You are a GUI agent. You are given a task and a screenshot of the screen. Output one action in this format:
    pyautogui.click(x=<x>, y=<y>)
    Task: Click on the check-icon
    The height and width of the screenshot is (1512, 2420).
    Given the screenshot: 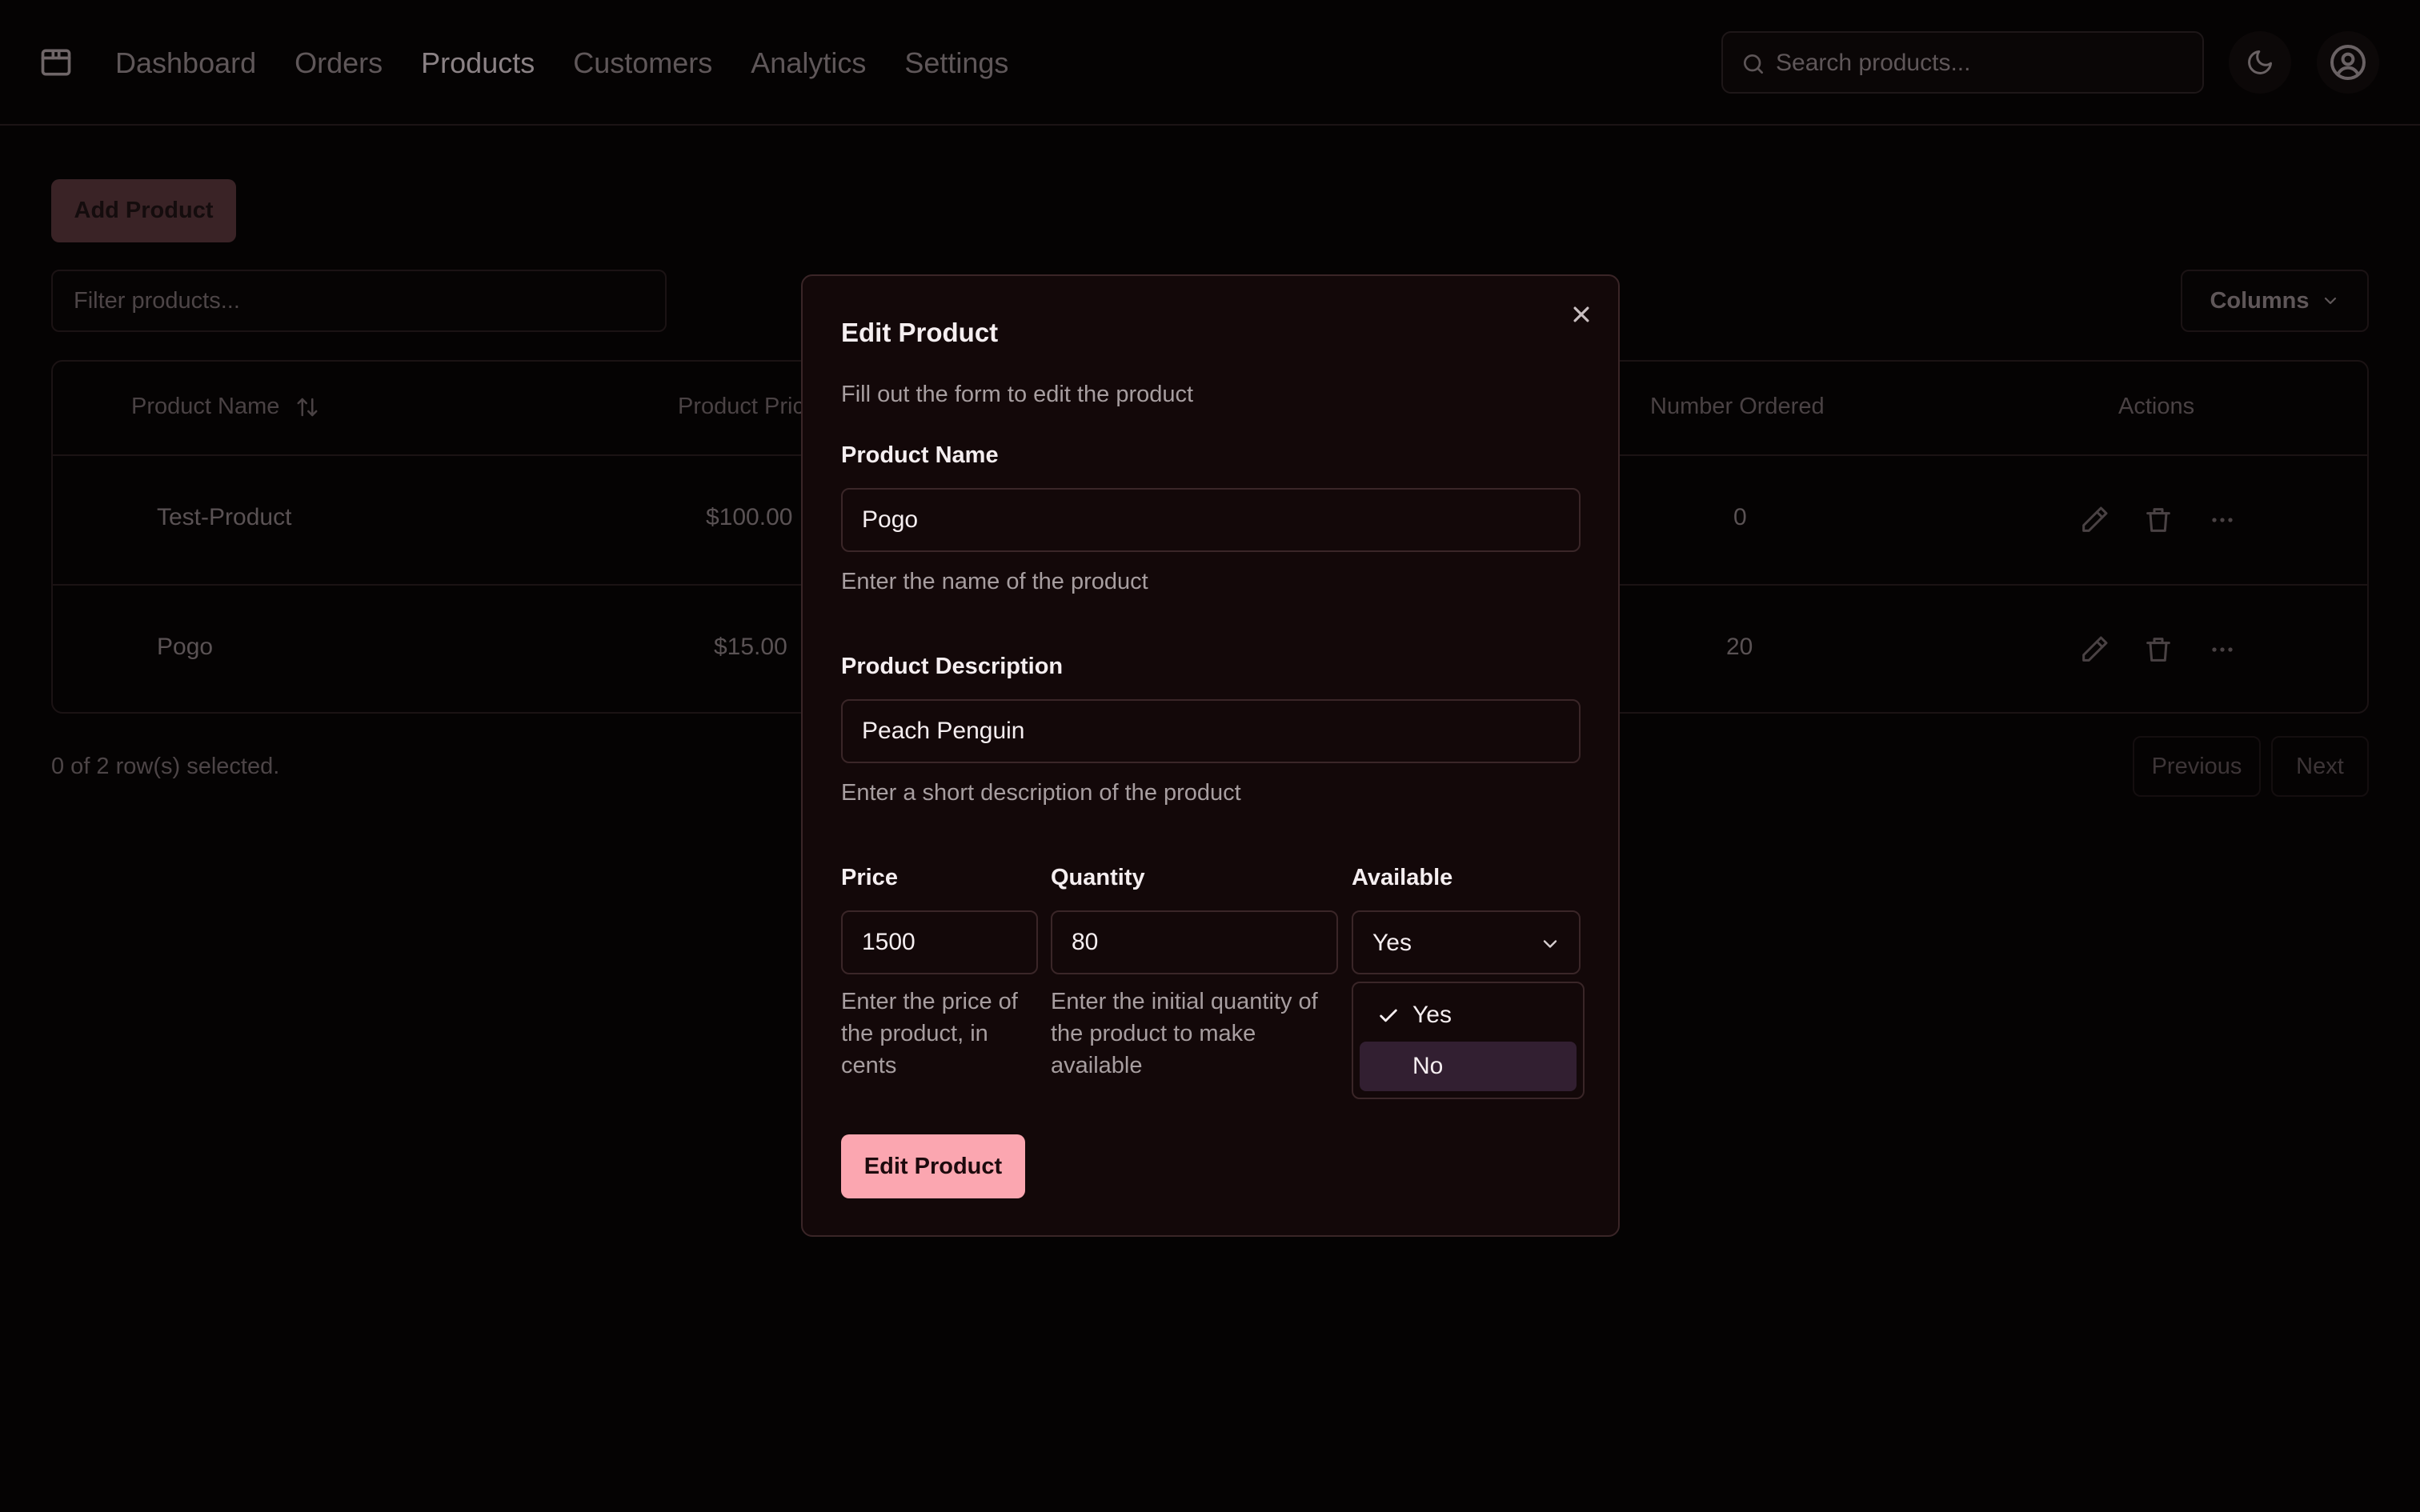 What is the action you would take?
    pyautogui.click(x=1388, y=1016)
    